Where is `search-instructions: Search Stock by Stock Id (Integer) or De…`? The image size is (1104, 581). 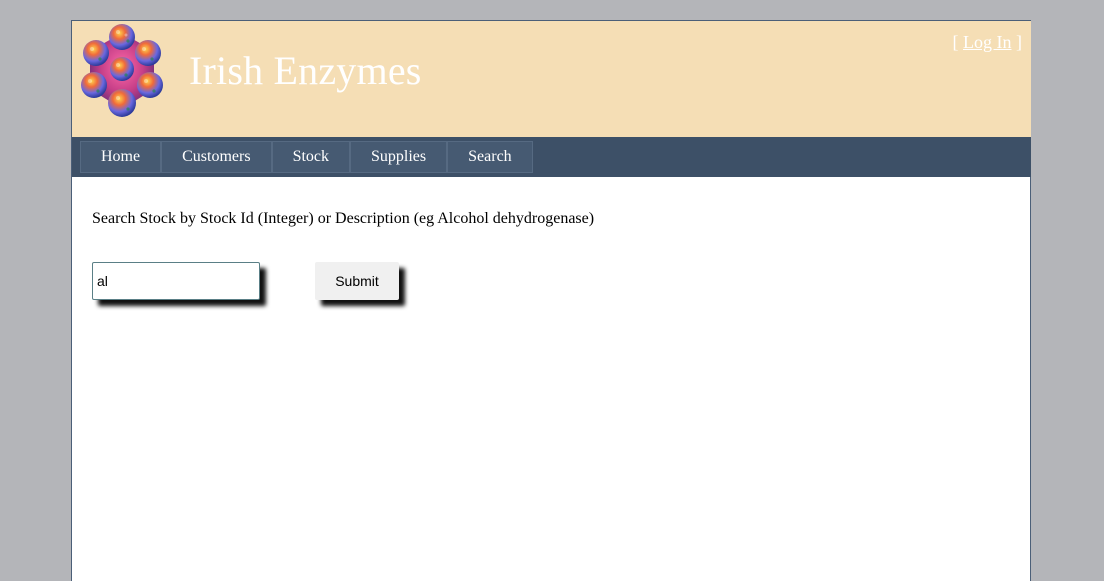
search-instructions: Search Stock by Stock Id (Integer) or De… is located at coordinates (343, 218).